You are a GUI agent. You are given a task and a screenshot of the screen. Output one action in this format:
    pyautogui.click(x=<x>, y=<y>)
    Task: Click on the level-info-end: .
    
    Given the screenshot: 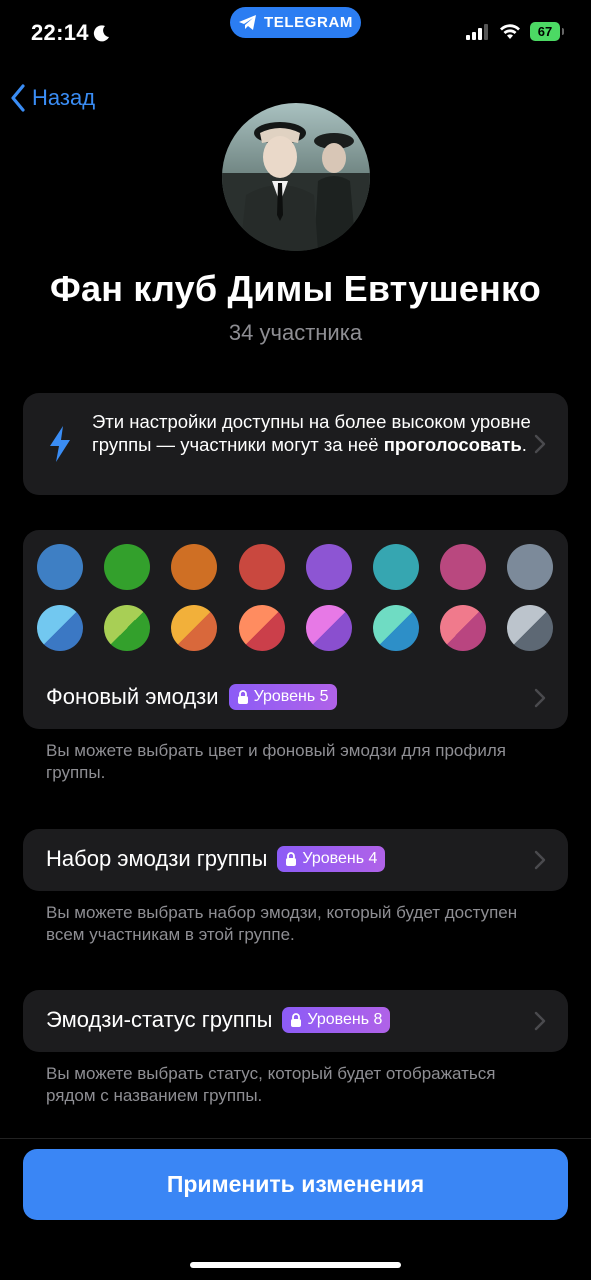 What is the action you would take?
    pyautogui.click(x=524, y=444)
    